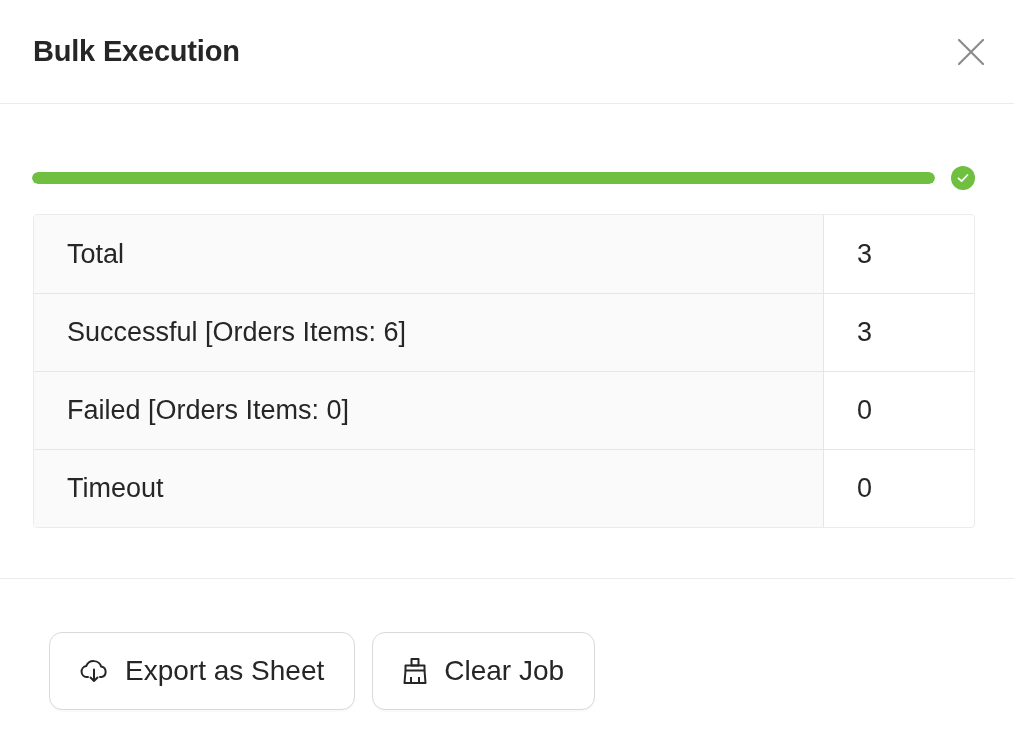  I want to click on row-label-cell: Total, so click(429, 254).